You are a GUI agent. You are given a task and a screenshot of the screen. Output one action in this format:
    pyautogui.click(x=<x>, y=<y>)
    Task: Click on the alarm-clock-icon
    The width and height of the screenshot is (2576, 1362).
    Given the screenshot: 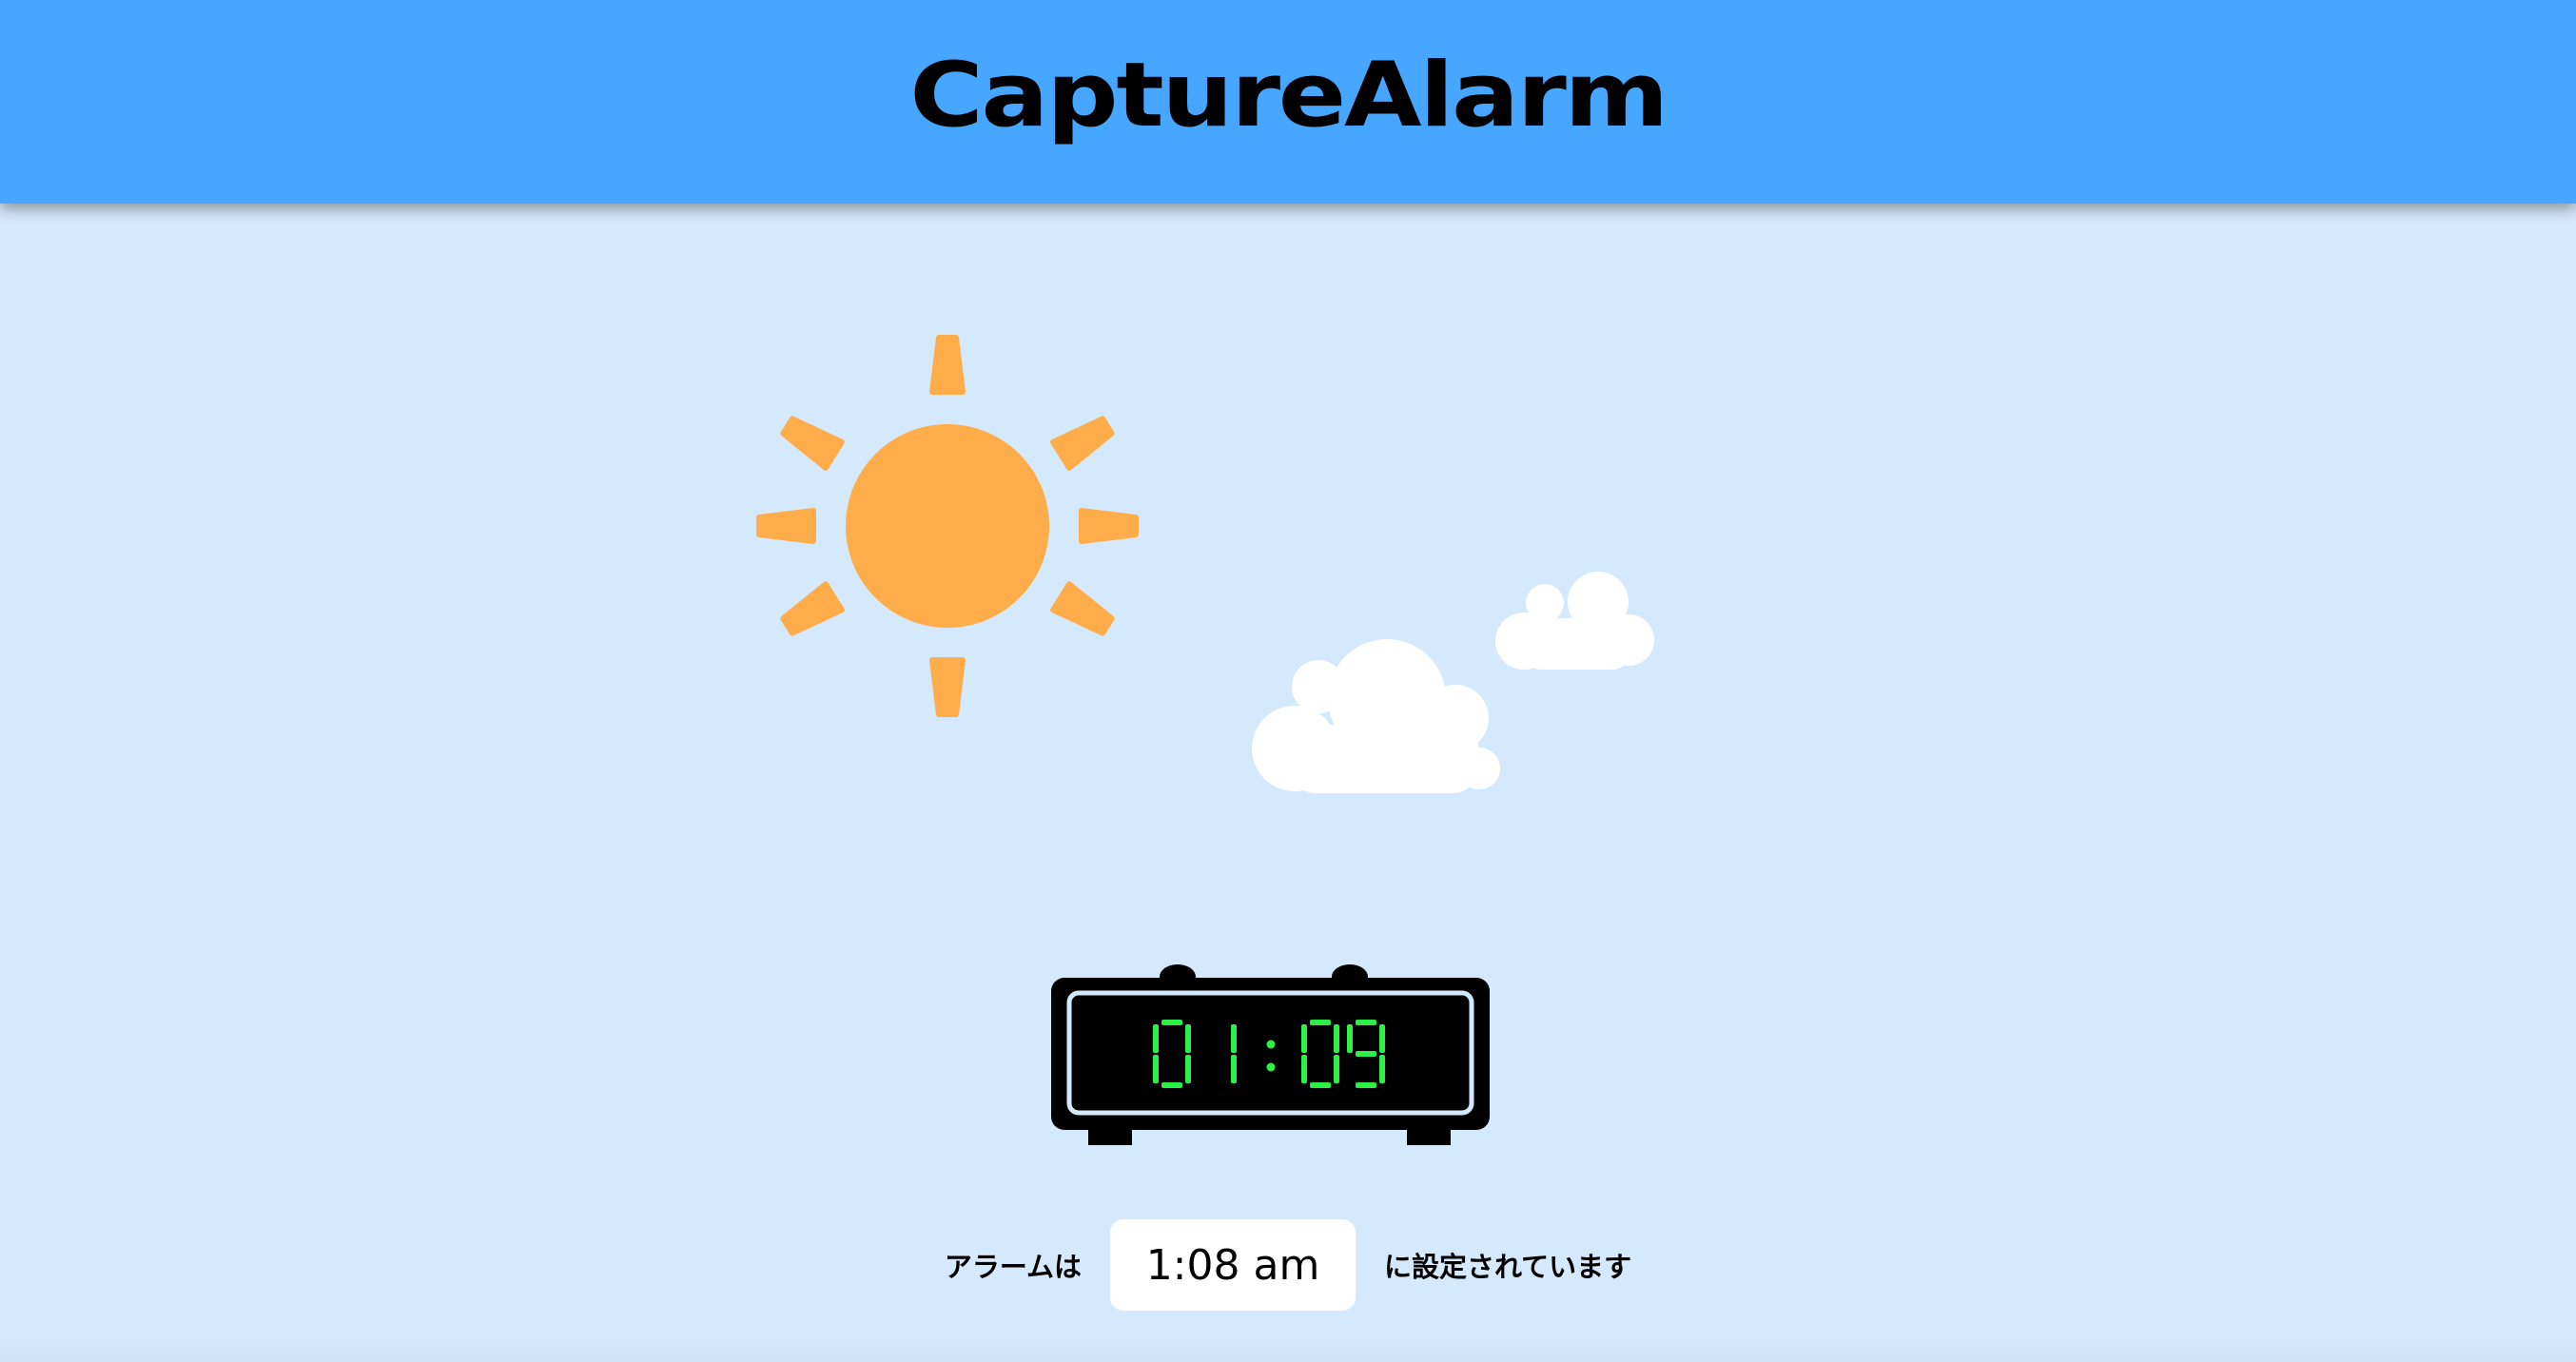 What is the action you would take?
    pyautogui.click(x=1270, y=1054)
    